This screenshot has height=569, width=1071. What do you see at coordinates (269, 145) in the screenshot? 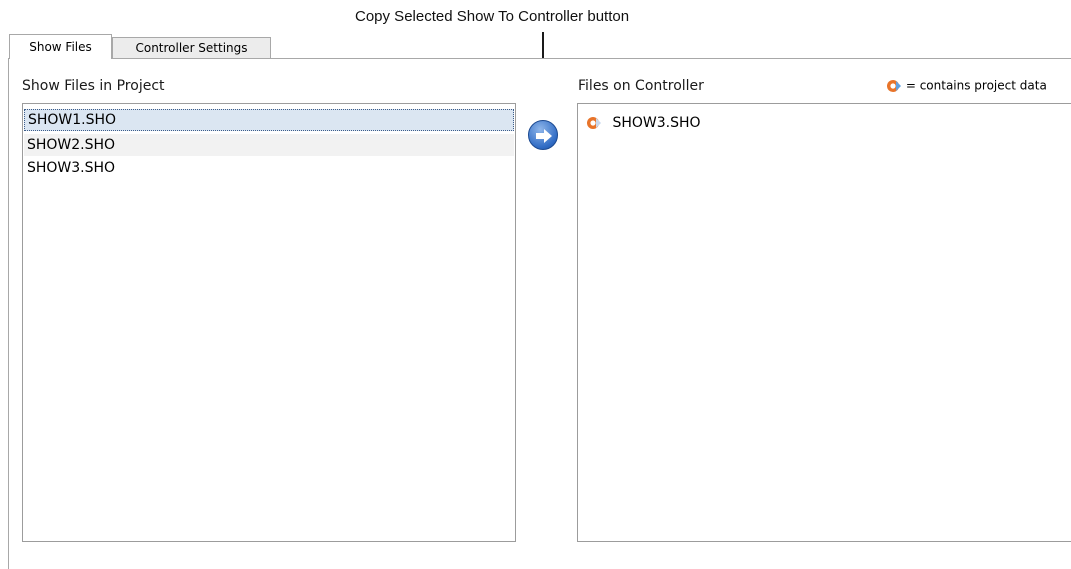
I see `list-item: SHOW2.SHO` at bounding box center [269, 145].